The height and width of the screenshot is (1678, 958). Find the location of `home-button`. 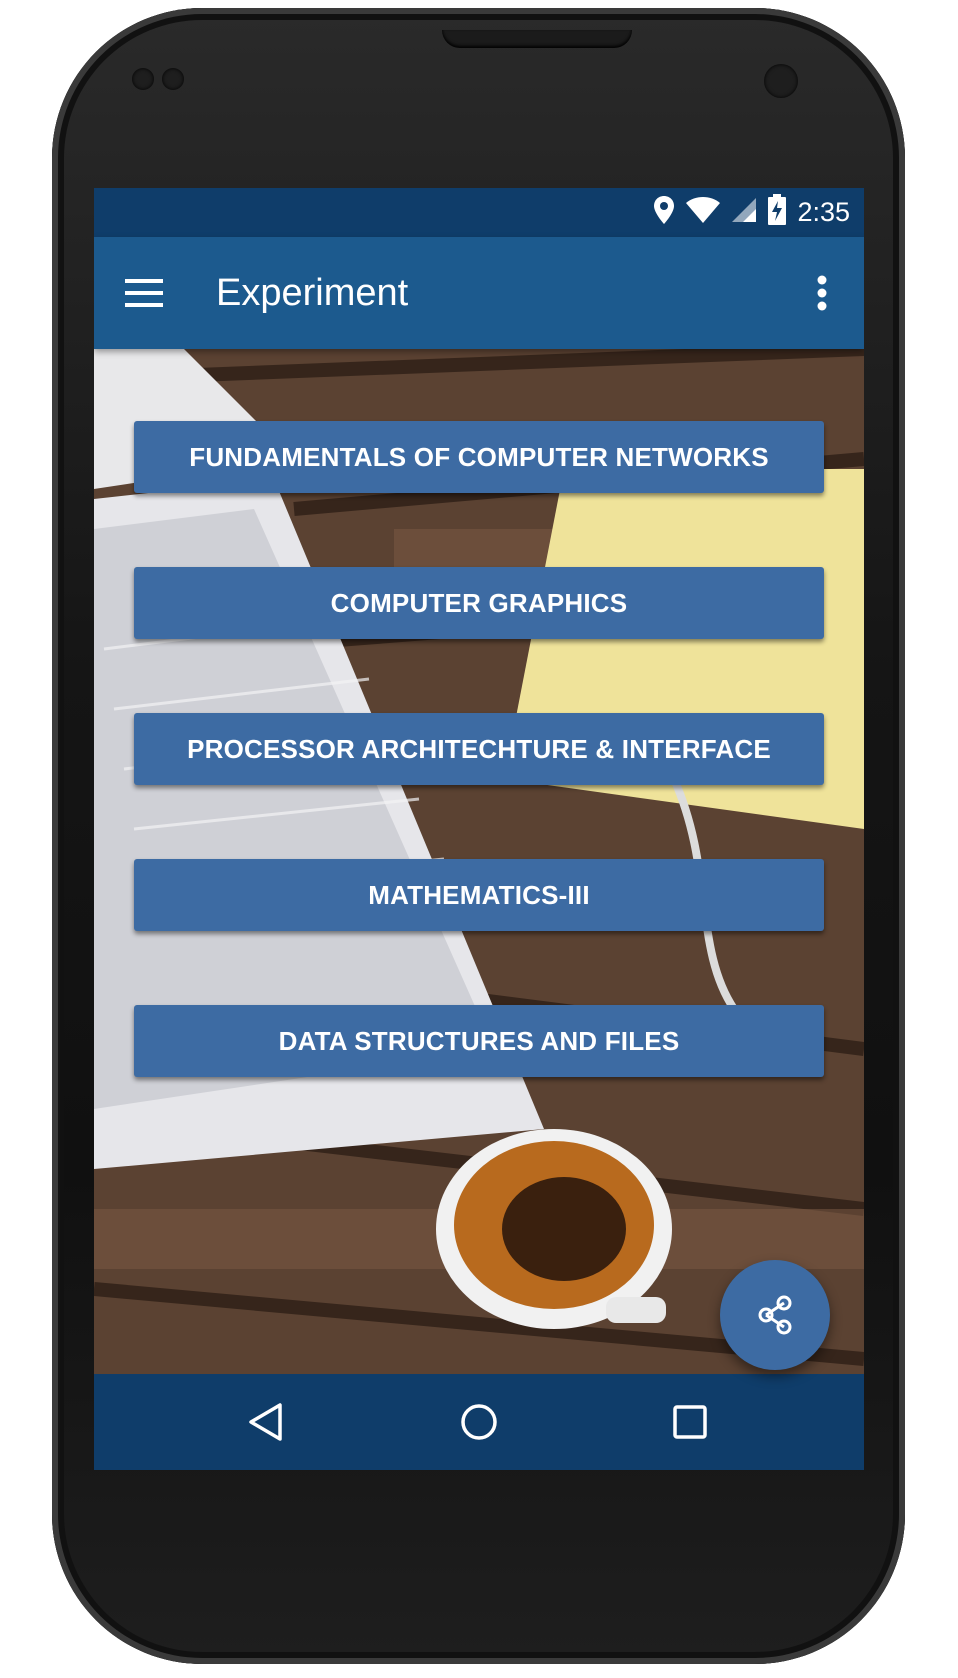

home-button is located at coordinates (479, 1422).